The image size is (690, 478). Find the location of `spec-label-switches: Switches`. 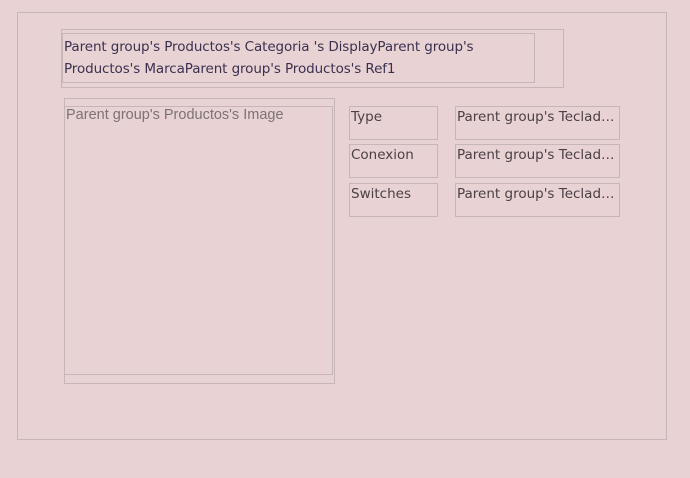

spec-label-switches: Switches is located at coordinates (393, 200).